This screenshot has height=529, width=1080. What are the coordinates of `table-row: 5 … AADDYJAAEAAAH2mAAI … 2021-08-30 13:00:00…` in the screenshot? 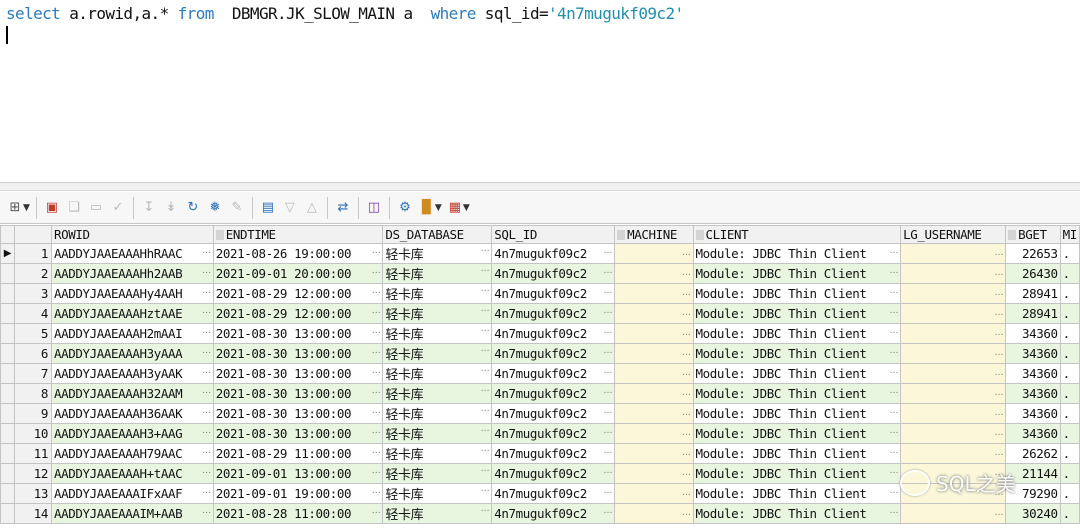 It's located at (540, 333).